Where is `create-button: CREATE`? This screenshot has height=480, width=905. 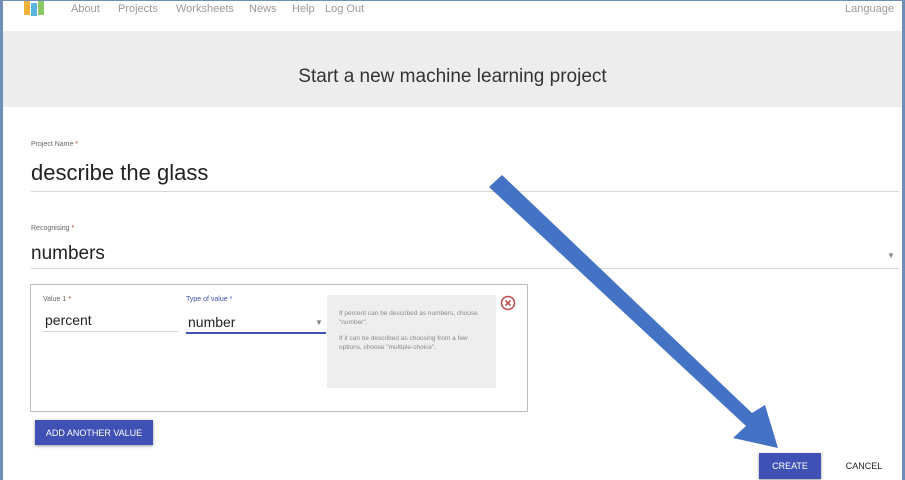 create-button: CREATE is located at coordinates (790, 466).